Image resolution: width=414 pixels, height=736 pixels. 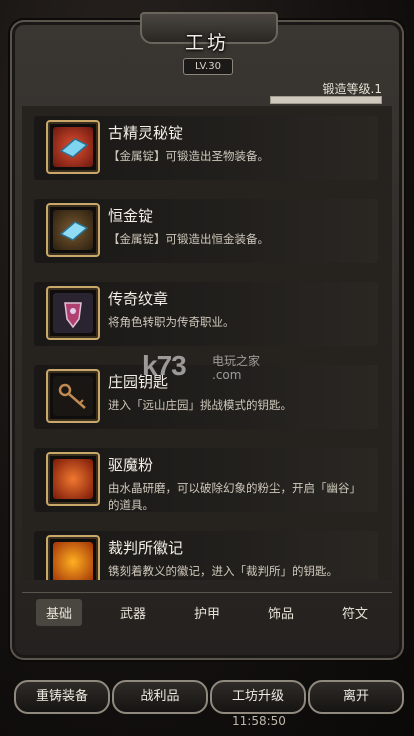 I want to click on item-name: 传奇纹章, so click(x=138, y=299).